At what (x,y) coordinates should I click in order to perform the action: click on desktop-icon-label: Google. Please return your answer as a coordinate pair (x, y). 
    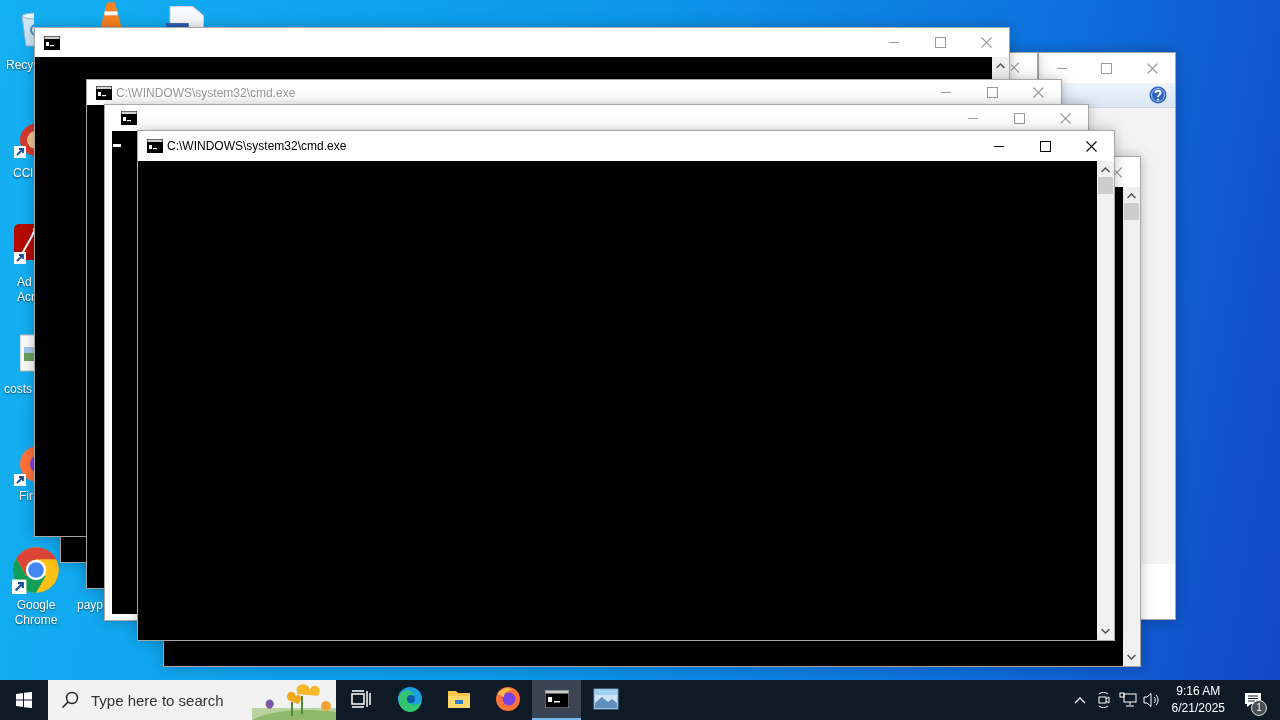
    Looking at the image, I should click on (36, 605).